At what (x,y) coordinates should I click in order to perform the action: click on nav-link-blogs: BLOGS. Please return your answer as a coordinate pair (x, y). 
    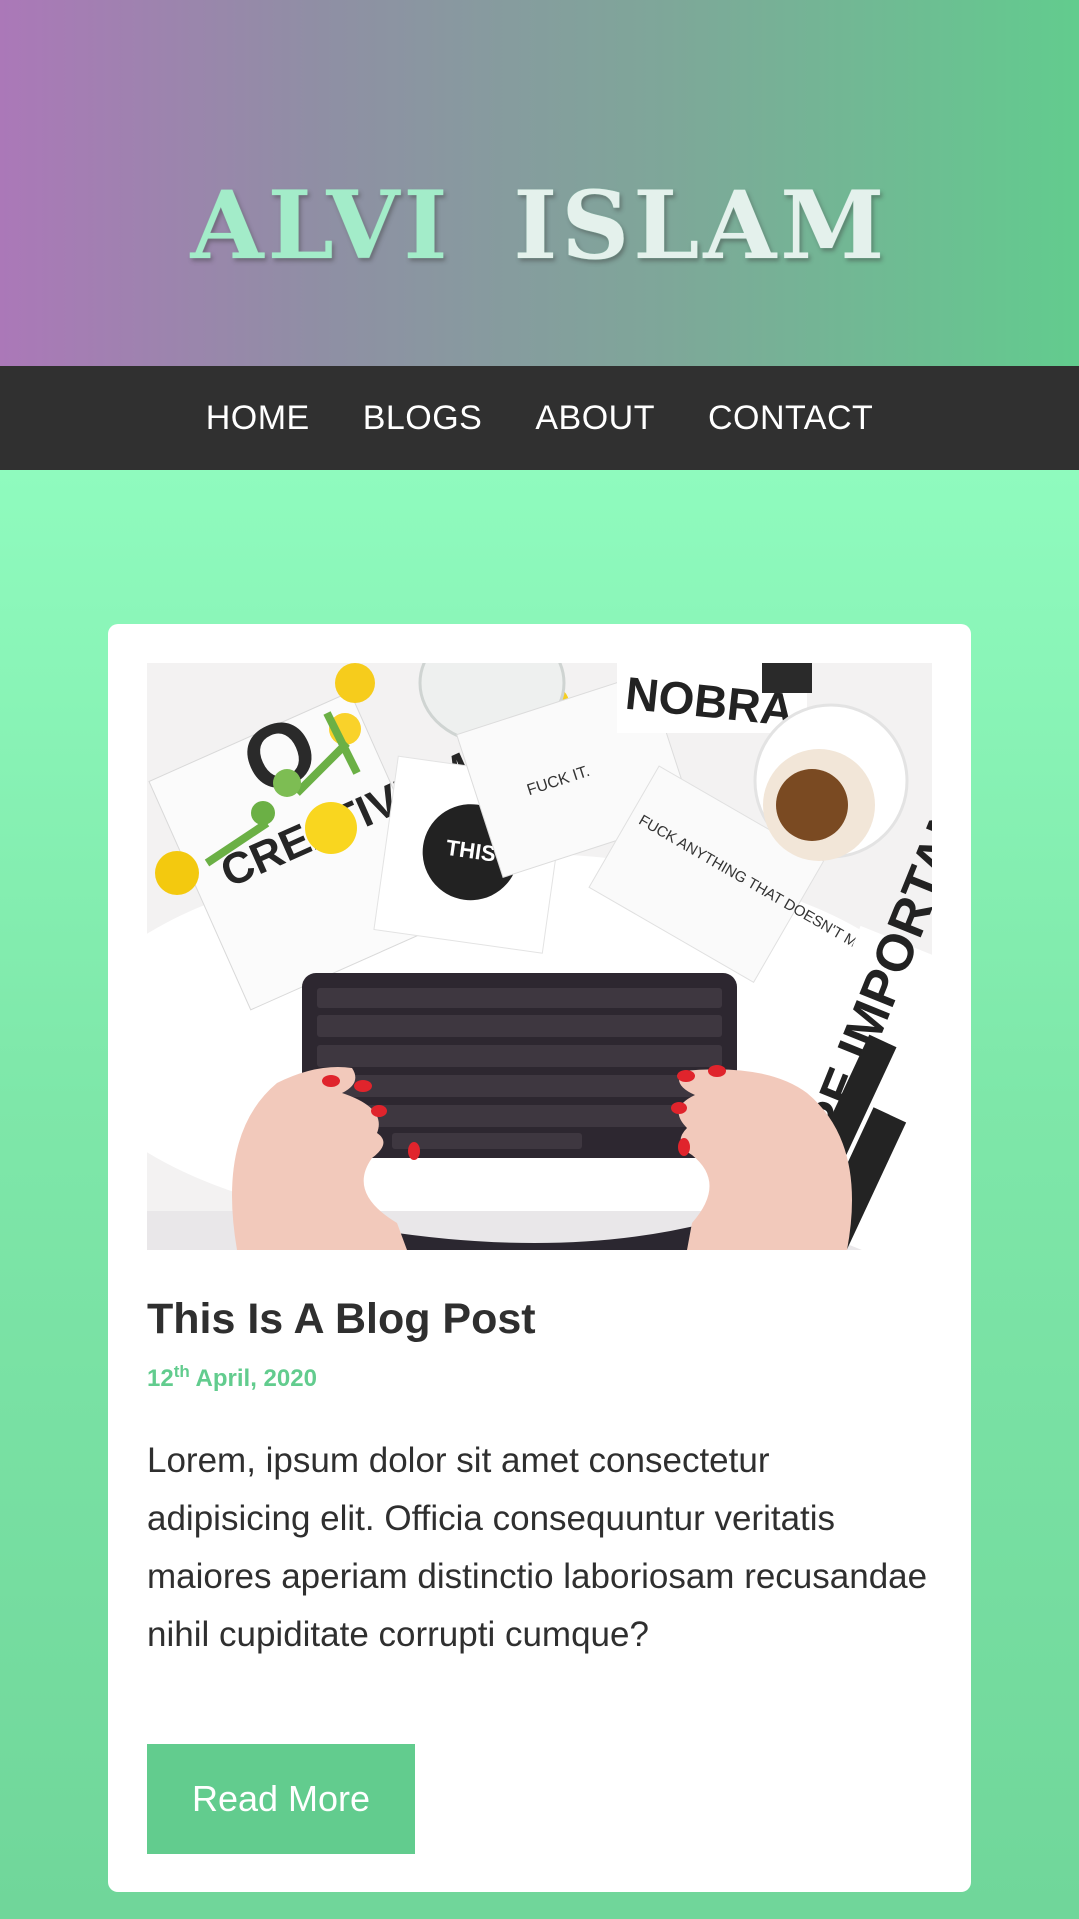
    Looking at the image, I should click on (423, 418).